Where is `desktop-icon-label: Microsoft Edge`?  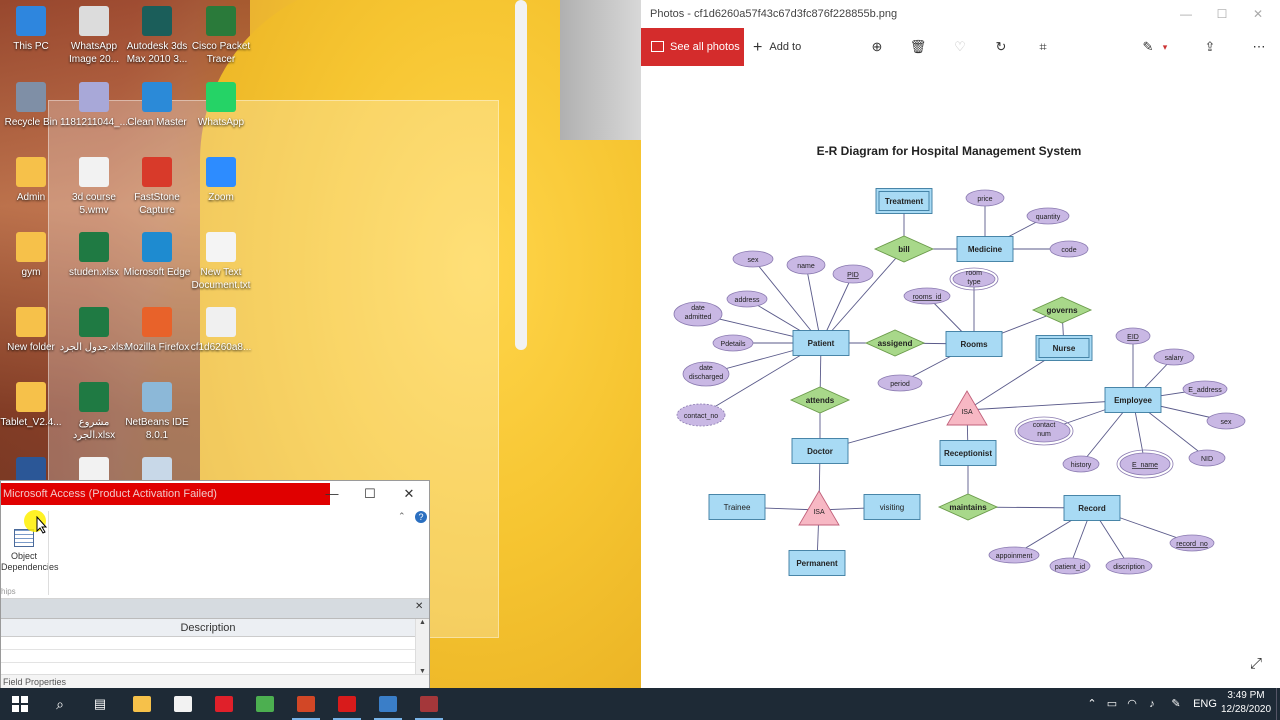 desktop-icon-label: Microsoft Edge is located at coordinates (157, 272).